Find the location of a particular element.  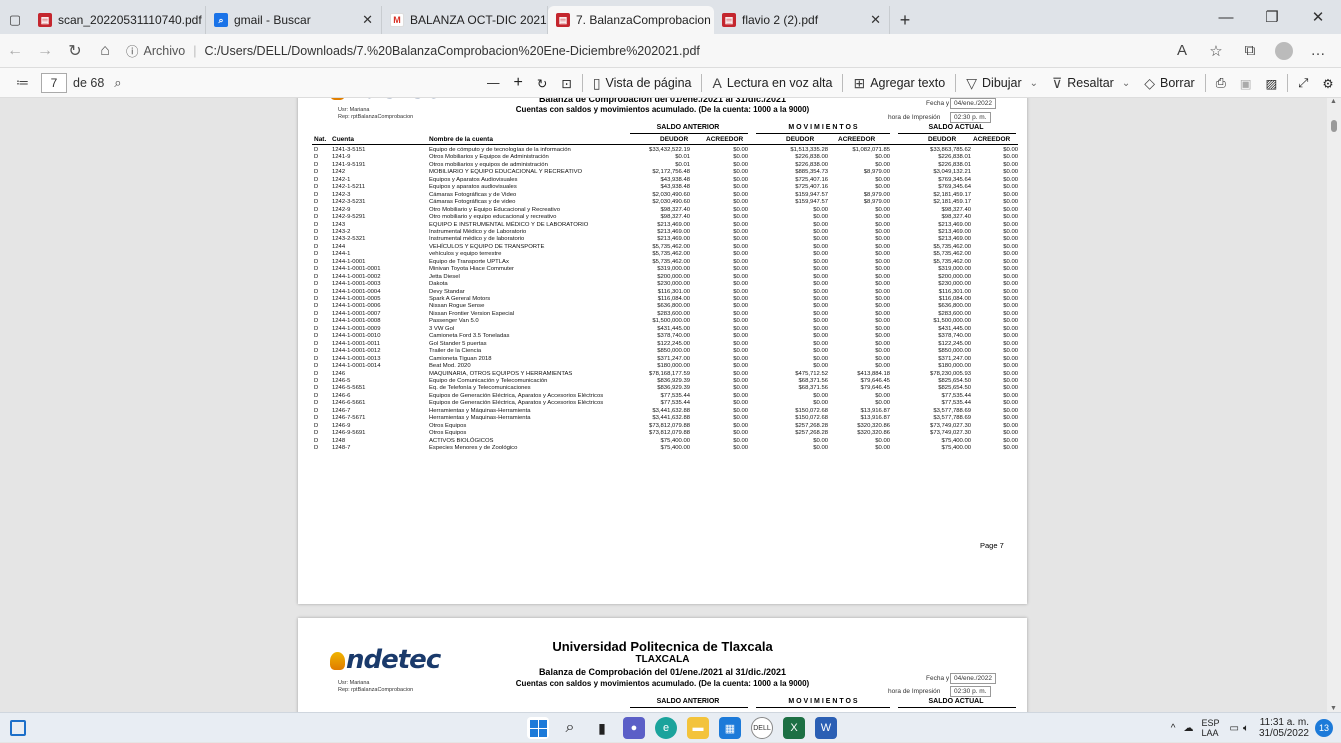

cell-saldo-ant-deudor: $5,735,462.00 is located at coordinates (671, 261).